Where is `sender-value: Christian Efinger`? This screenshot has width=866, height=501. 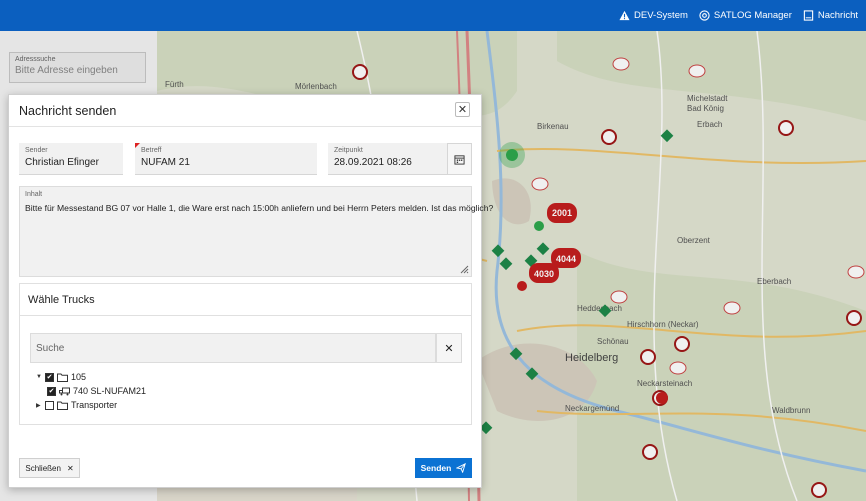
sender-value: Christian Efinger is located at coordinates (62, 162).